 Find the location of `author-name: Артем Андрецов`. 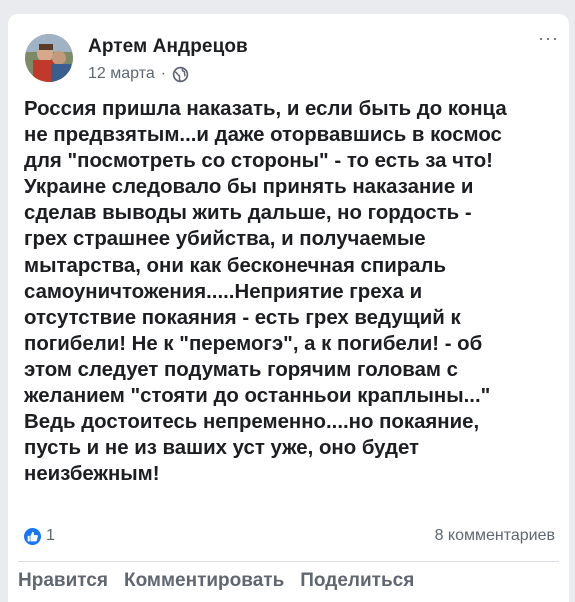

author-name: Артем Андрецов is located at coordinates (168, 47).